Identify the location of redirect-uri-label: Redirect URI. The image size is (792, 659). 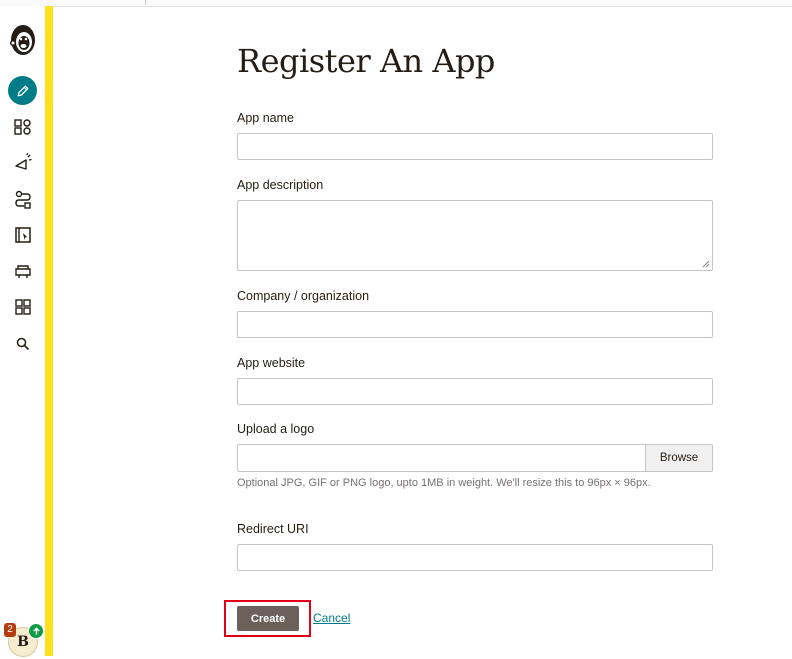
(273, 529).